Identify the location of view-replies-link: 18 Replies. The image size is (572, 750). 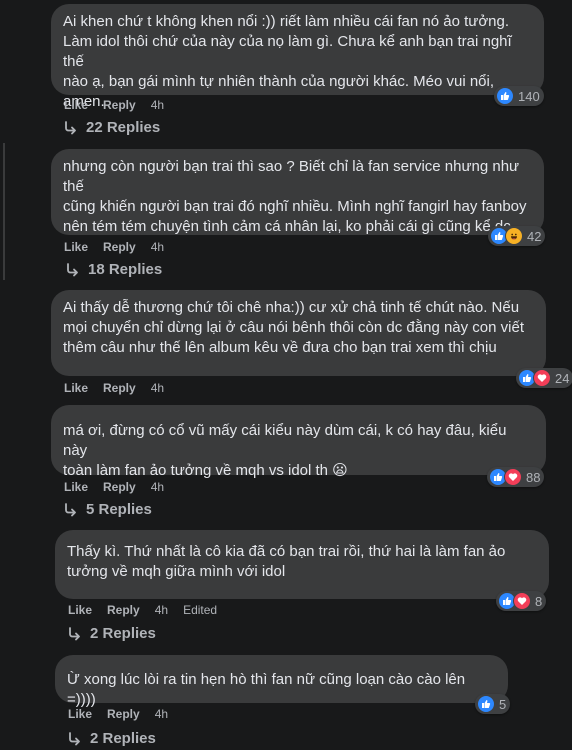
(114, 269).